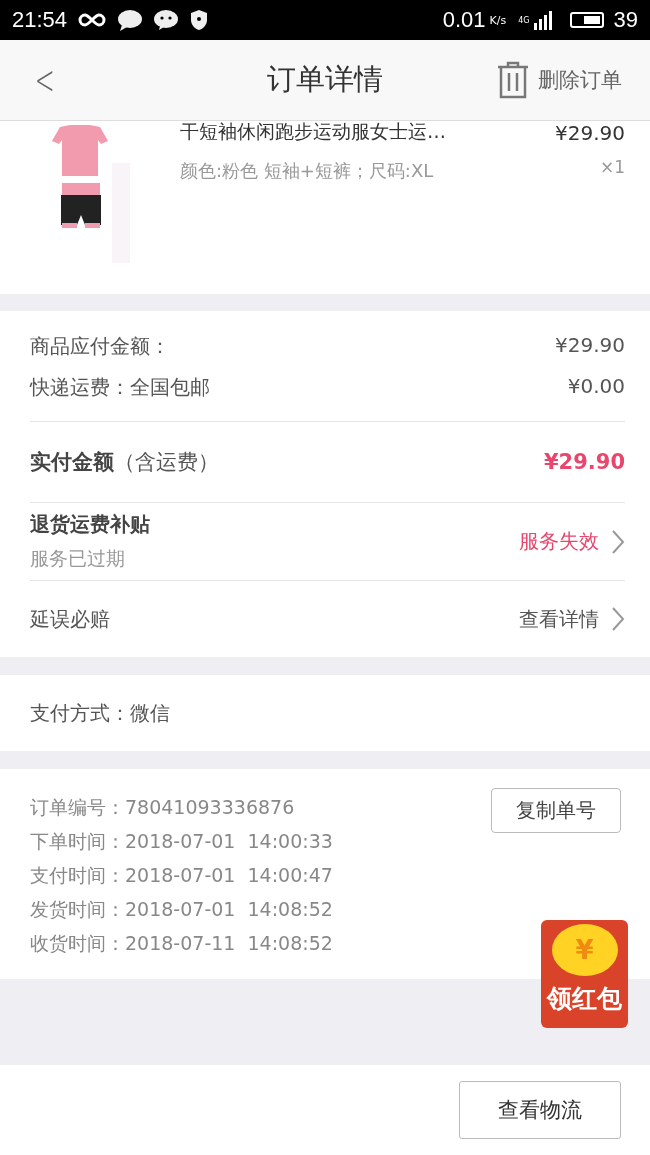  What do you see at coordinates (163, 807) in the screenshot?
I see `order-info-line: 订单编号：78041093336876` at bounding box center [163, 807].